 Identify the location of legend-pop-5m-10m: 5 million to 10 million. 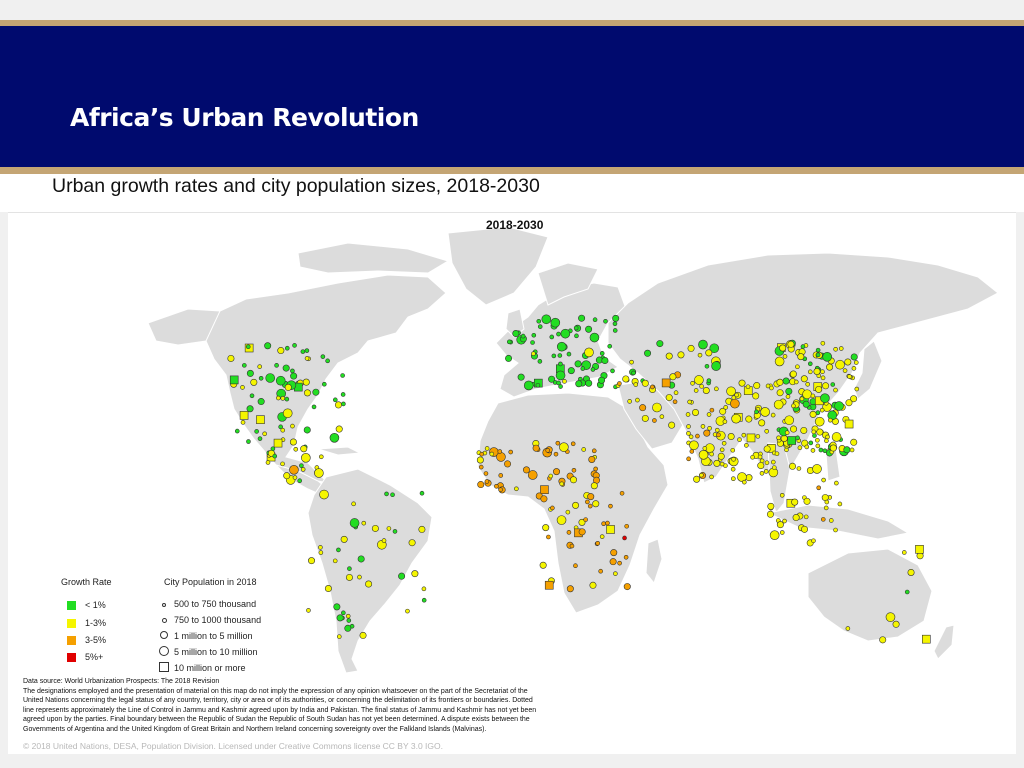
(208, 652).